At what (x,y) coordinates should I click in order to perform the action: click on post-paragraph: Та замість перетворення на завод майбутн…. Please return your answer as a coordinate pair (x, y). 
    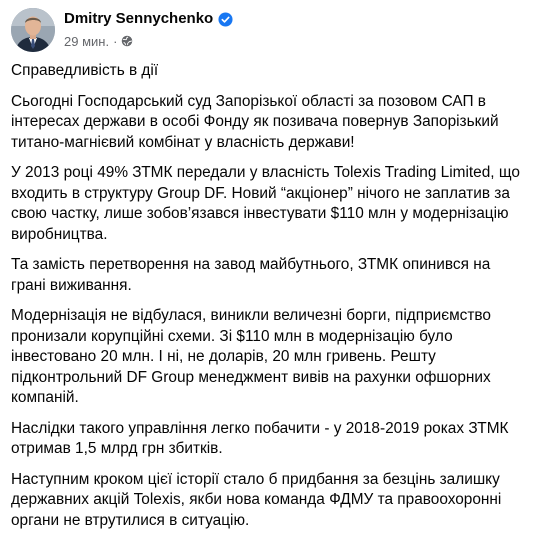
    Looking at the image, I should click on (251, 275).